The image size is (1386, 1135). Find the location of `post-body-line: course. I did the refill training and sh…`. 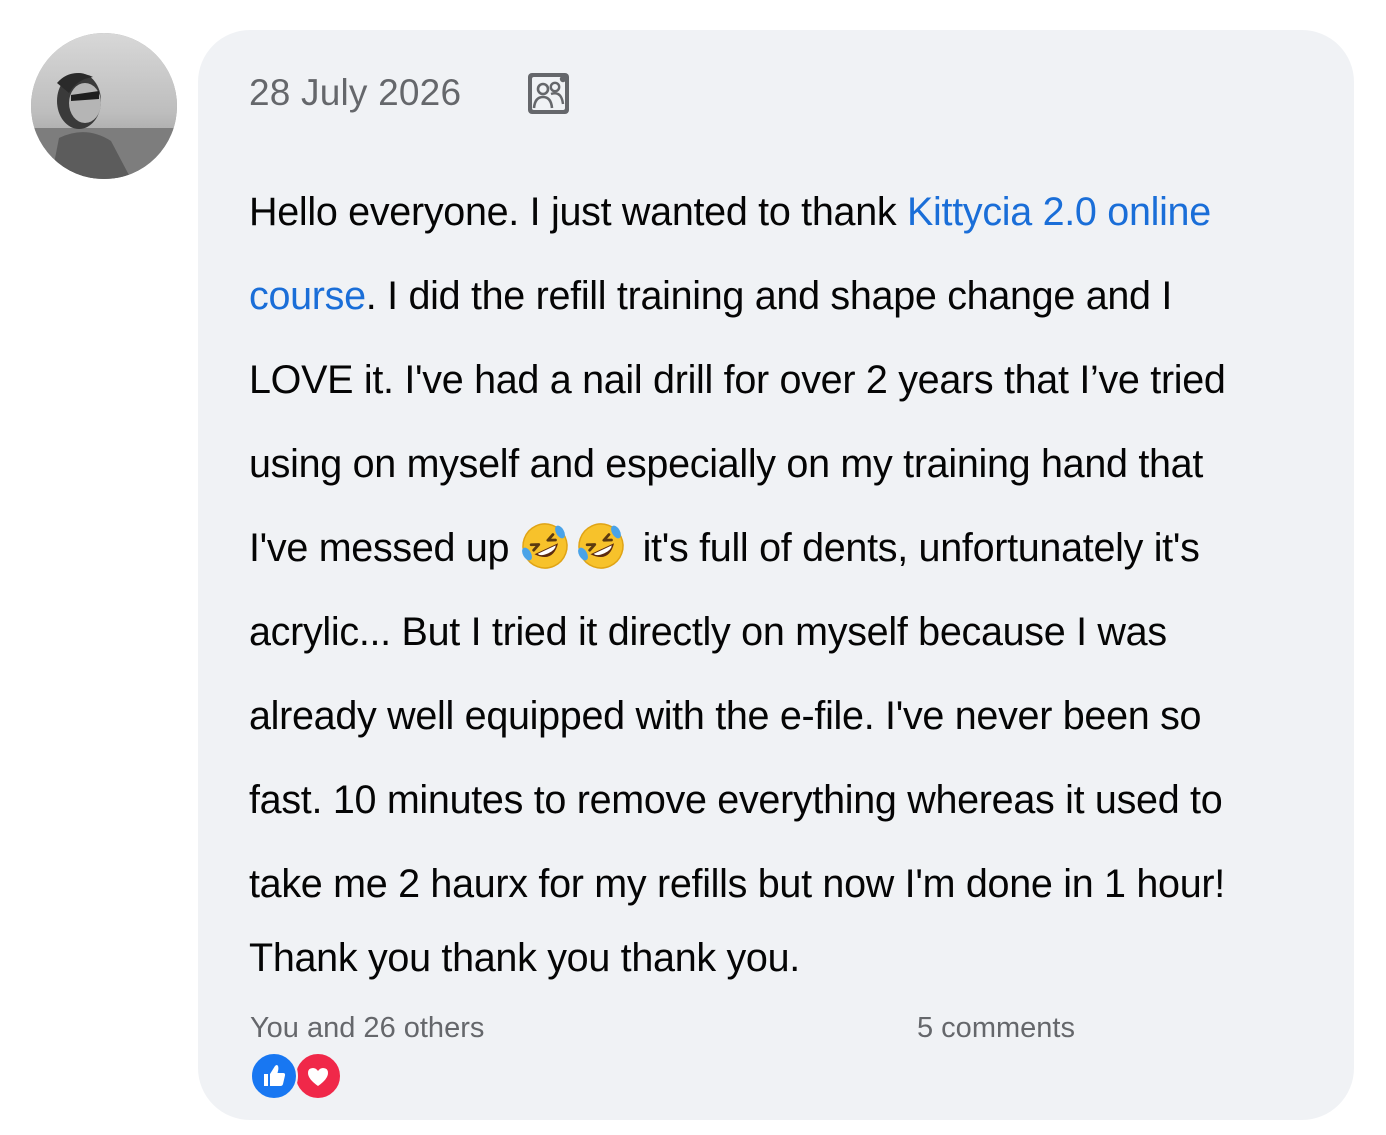

post-body-line: course. I did the refill training and sh… is located at coordinates (779, 296).